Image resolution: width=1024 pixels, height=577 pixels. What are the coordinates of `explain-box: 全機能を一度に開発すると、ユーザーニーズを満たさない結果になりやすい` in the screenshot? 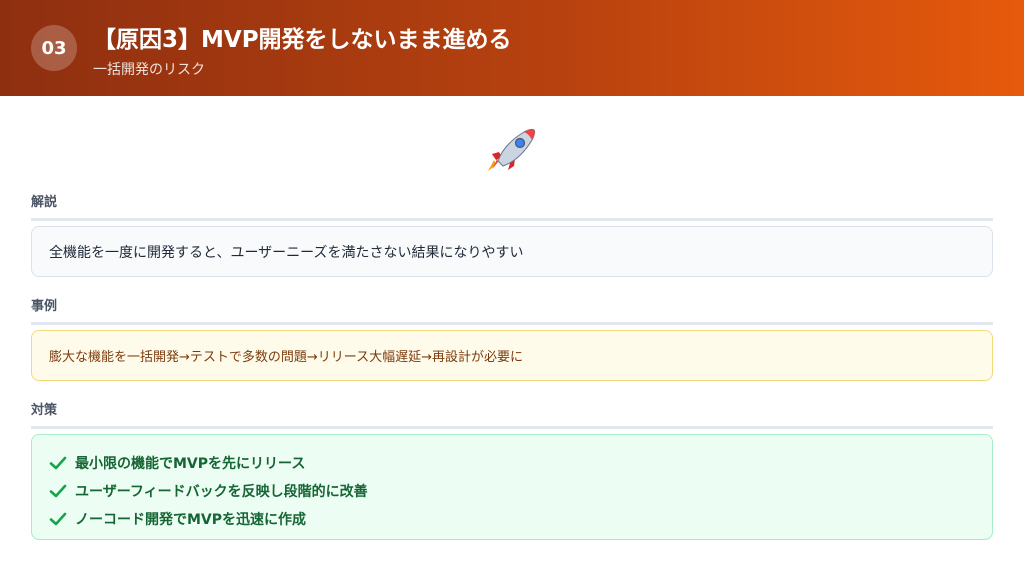 It's located at (512, 251).